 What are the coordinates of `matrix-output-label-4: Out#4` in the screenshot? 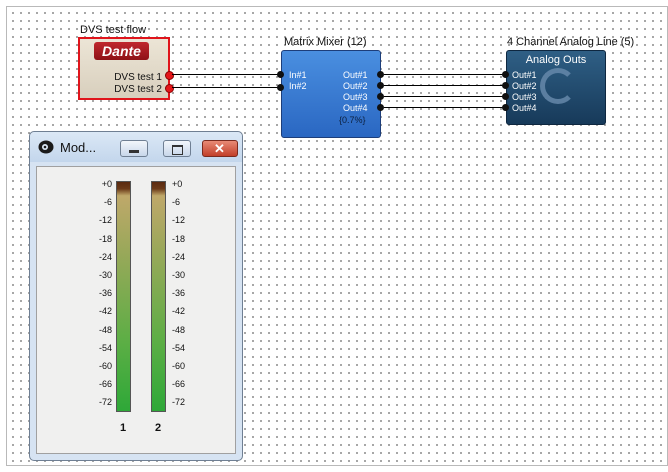 It's located at (355, 108).